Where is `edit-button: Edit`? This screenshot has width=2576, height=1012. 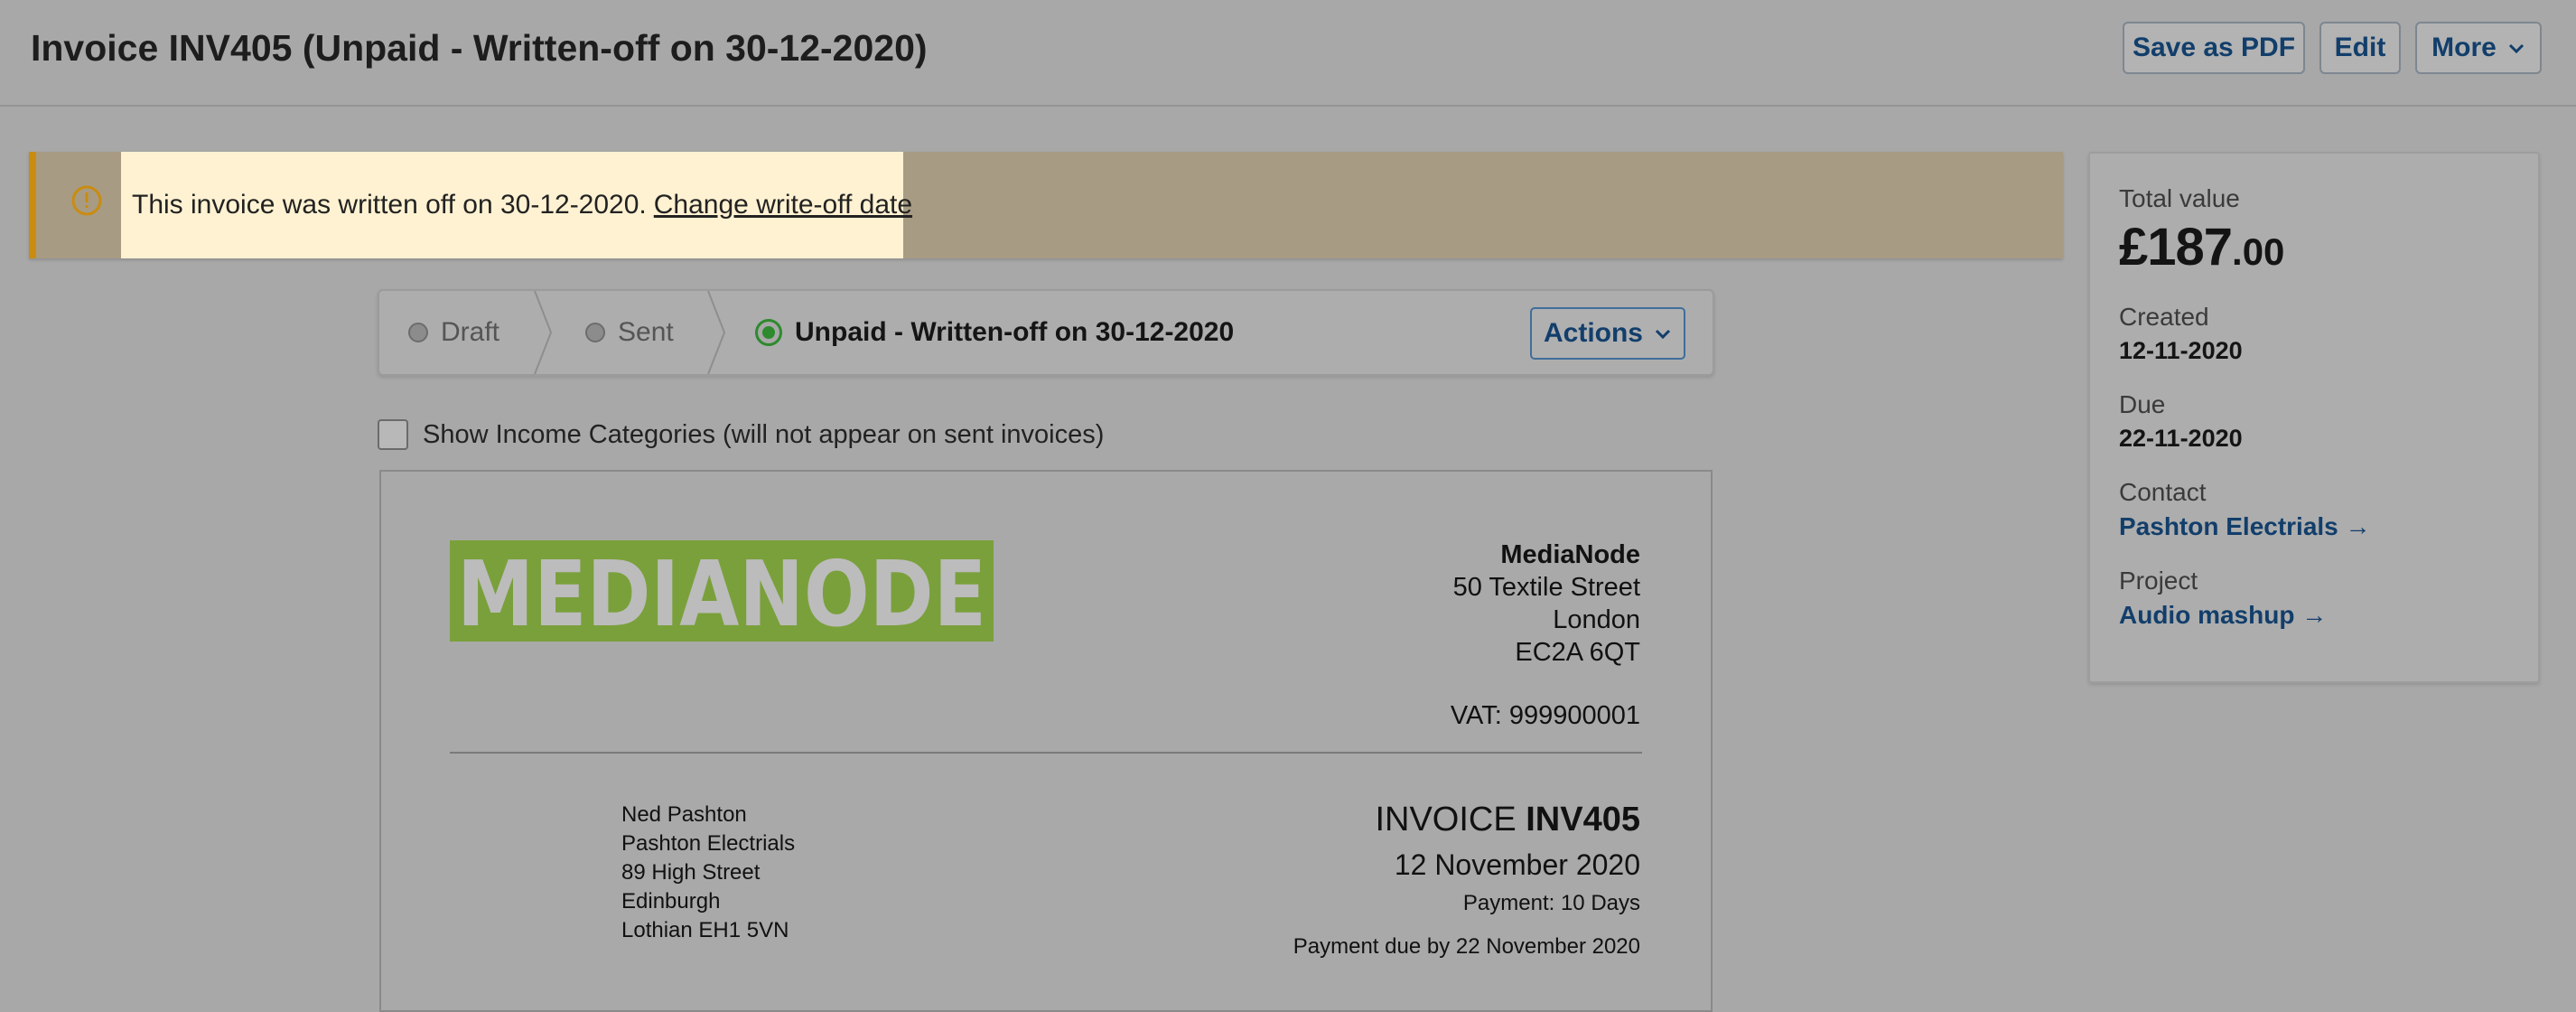 edit-button: Edit is located at coordinates (2360, 48).